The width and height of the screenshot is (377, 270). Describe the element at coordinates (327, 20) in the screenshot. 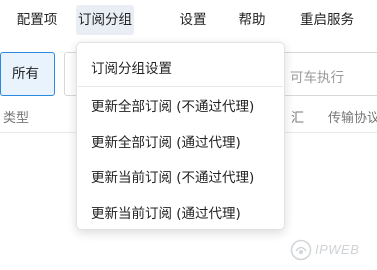

I see `menu-restart-service: 重启服务` at that location.